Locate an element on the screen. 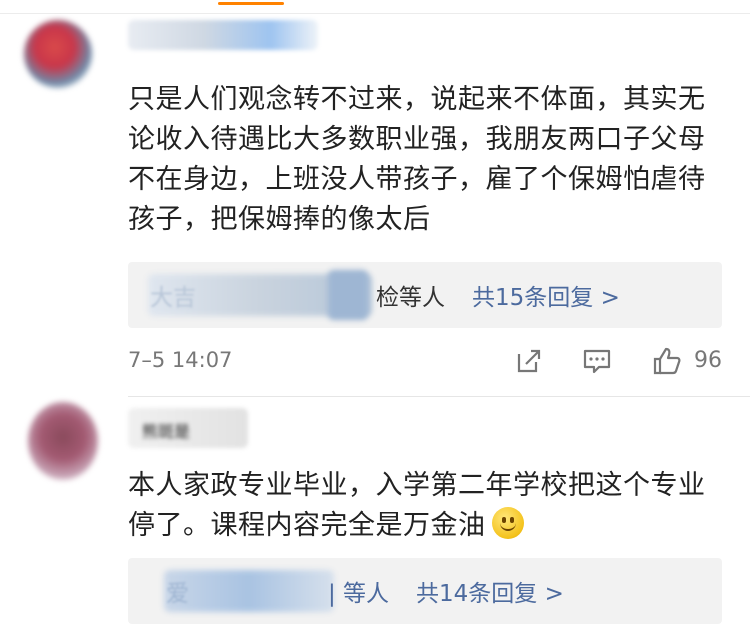 The height and width of the screenshot is (644, 750). reply-count-link: 共15条回复 > is located at coordinates (546, 298).